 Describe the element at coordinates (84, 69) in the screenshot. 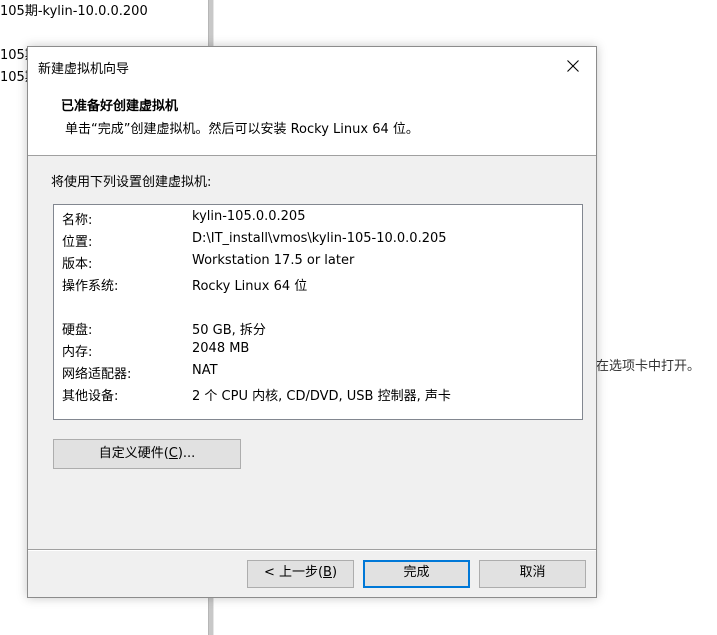

I see `dialog-title: 新建虚拟机向导` at that location.